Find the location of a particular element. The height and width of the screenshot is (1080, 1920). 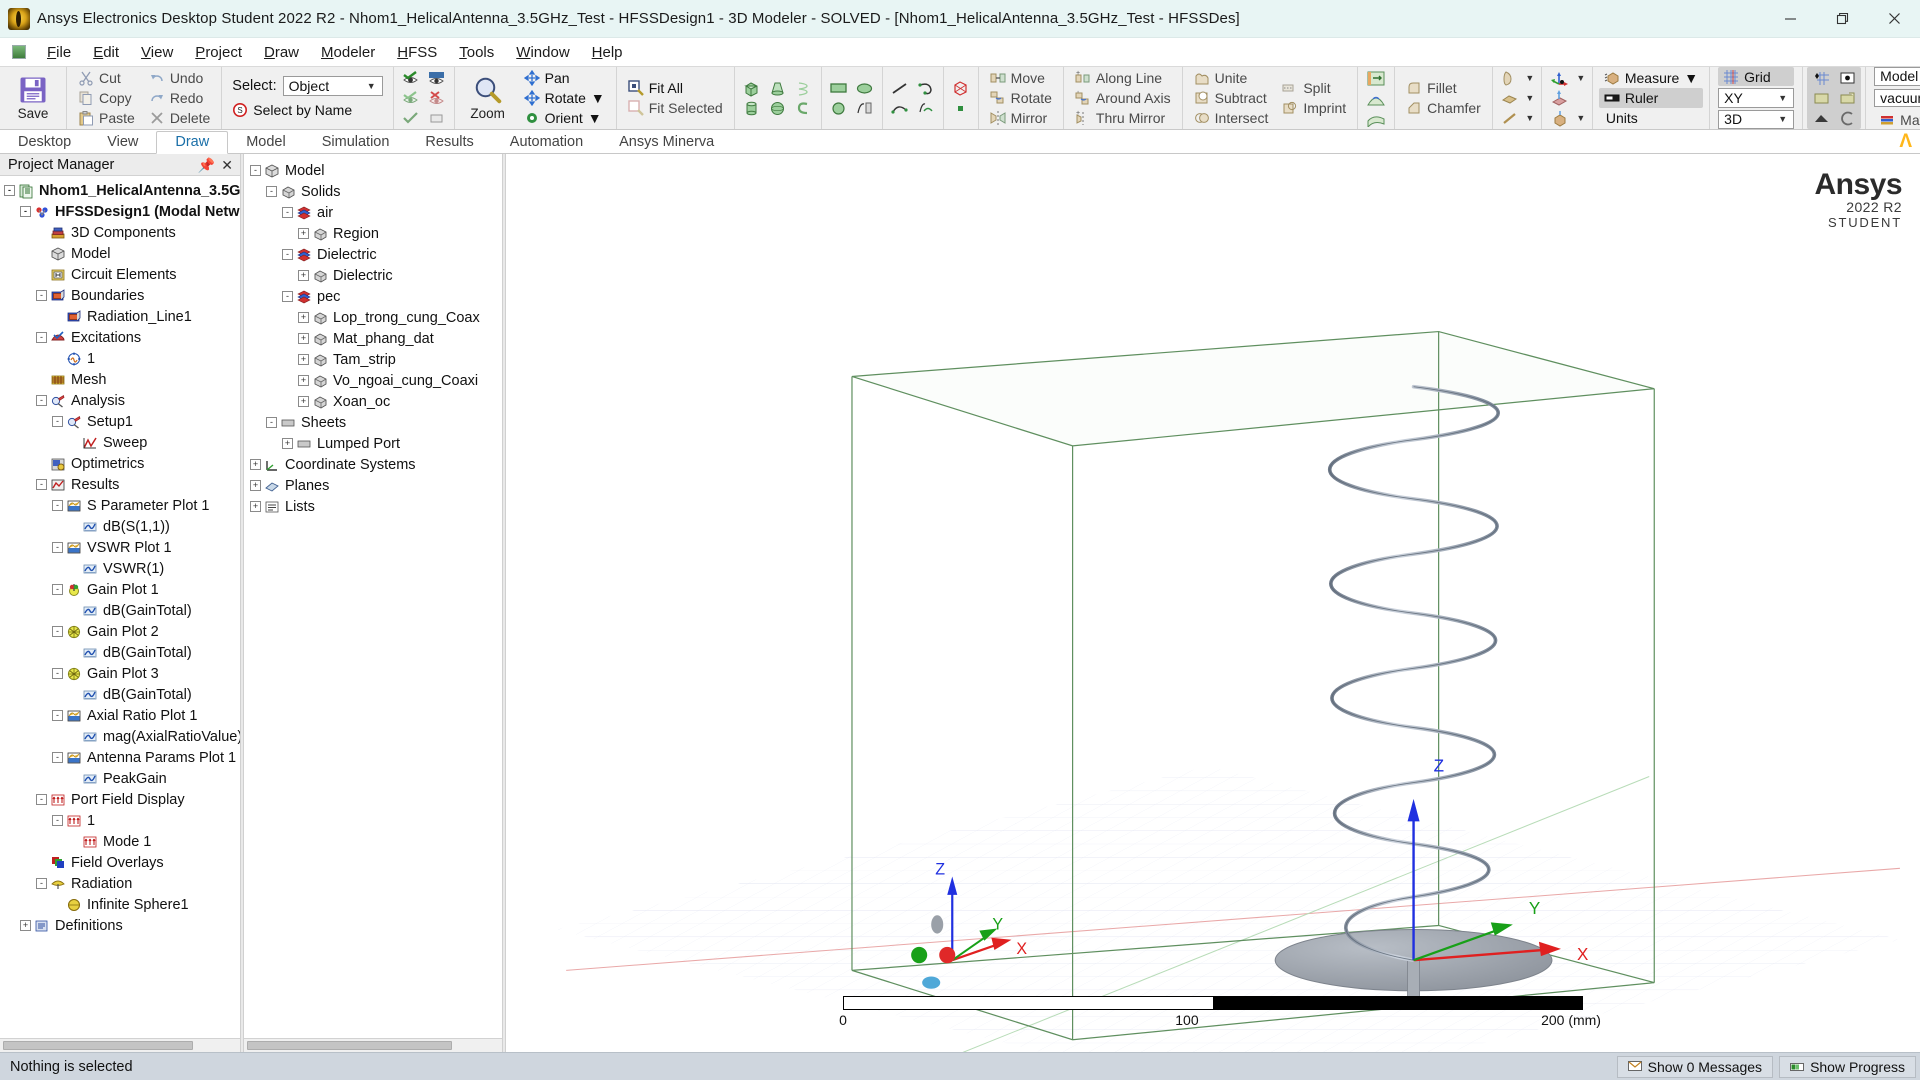

redo-button: Redo is located at coordinates (179, 98).